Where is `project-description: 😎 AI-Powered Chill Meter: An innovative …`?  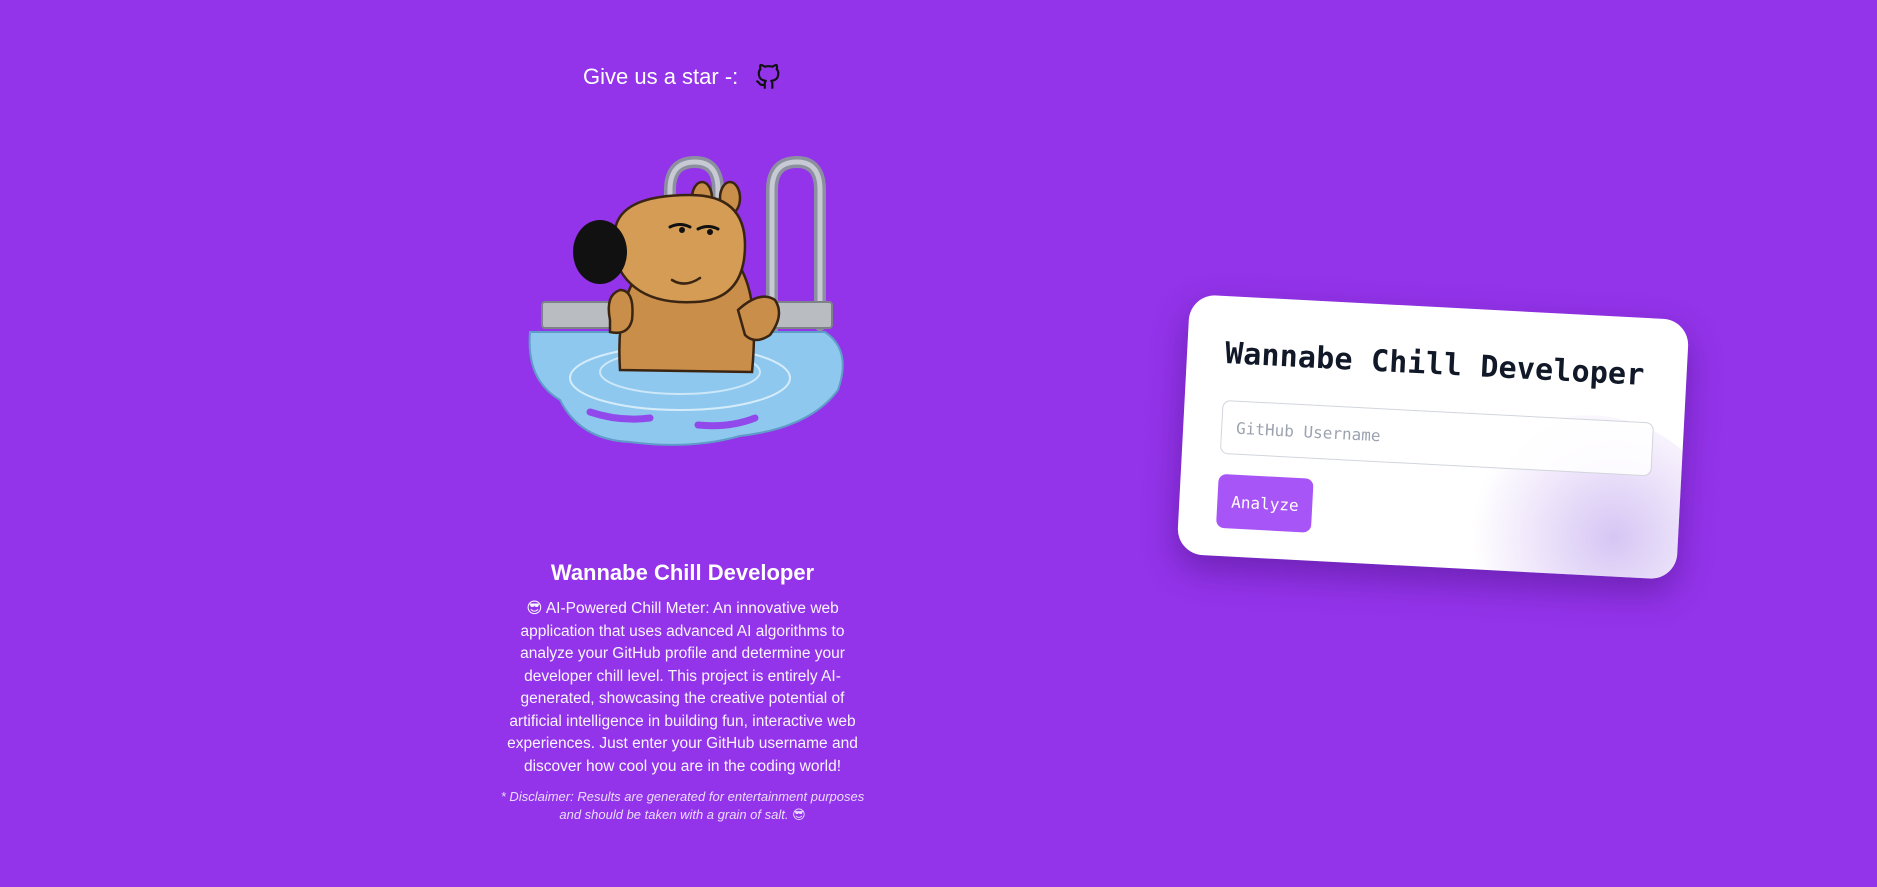
project-description: 😎 AI-Powered Chill Meter: An innovative … is located at coordinates (682, 688).